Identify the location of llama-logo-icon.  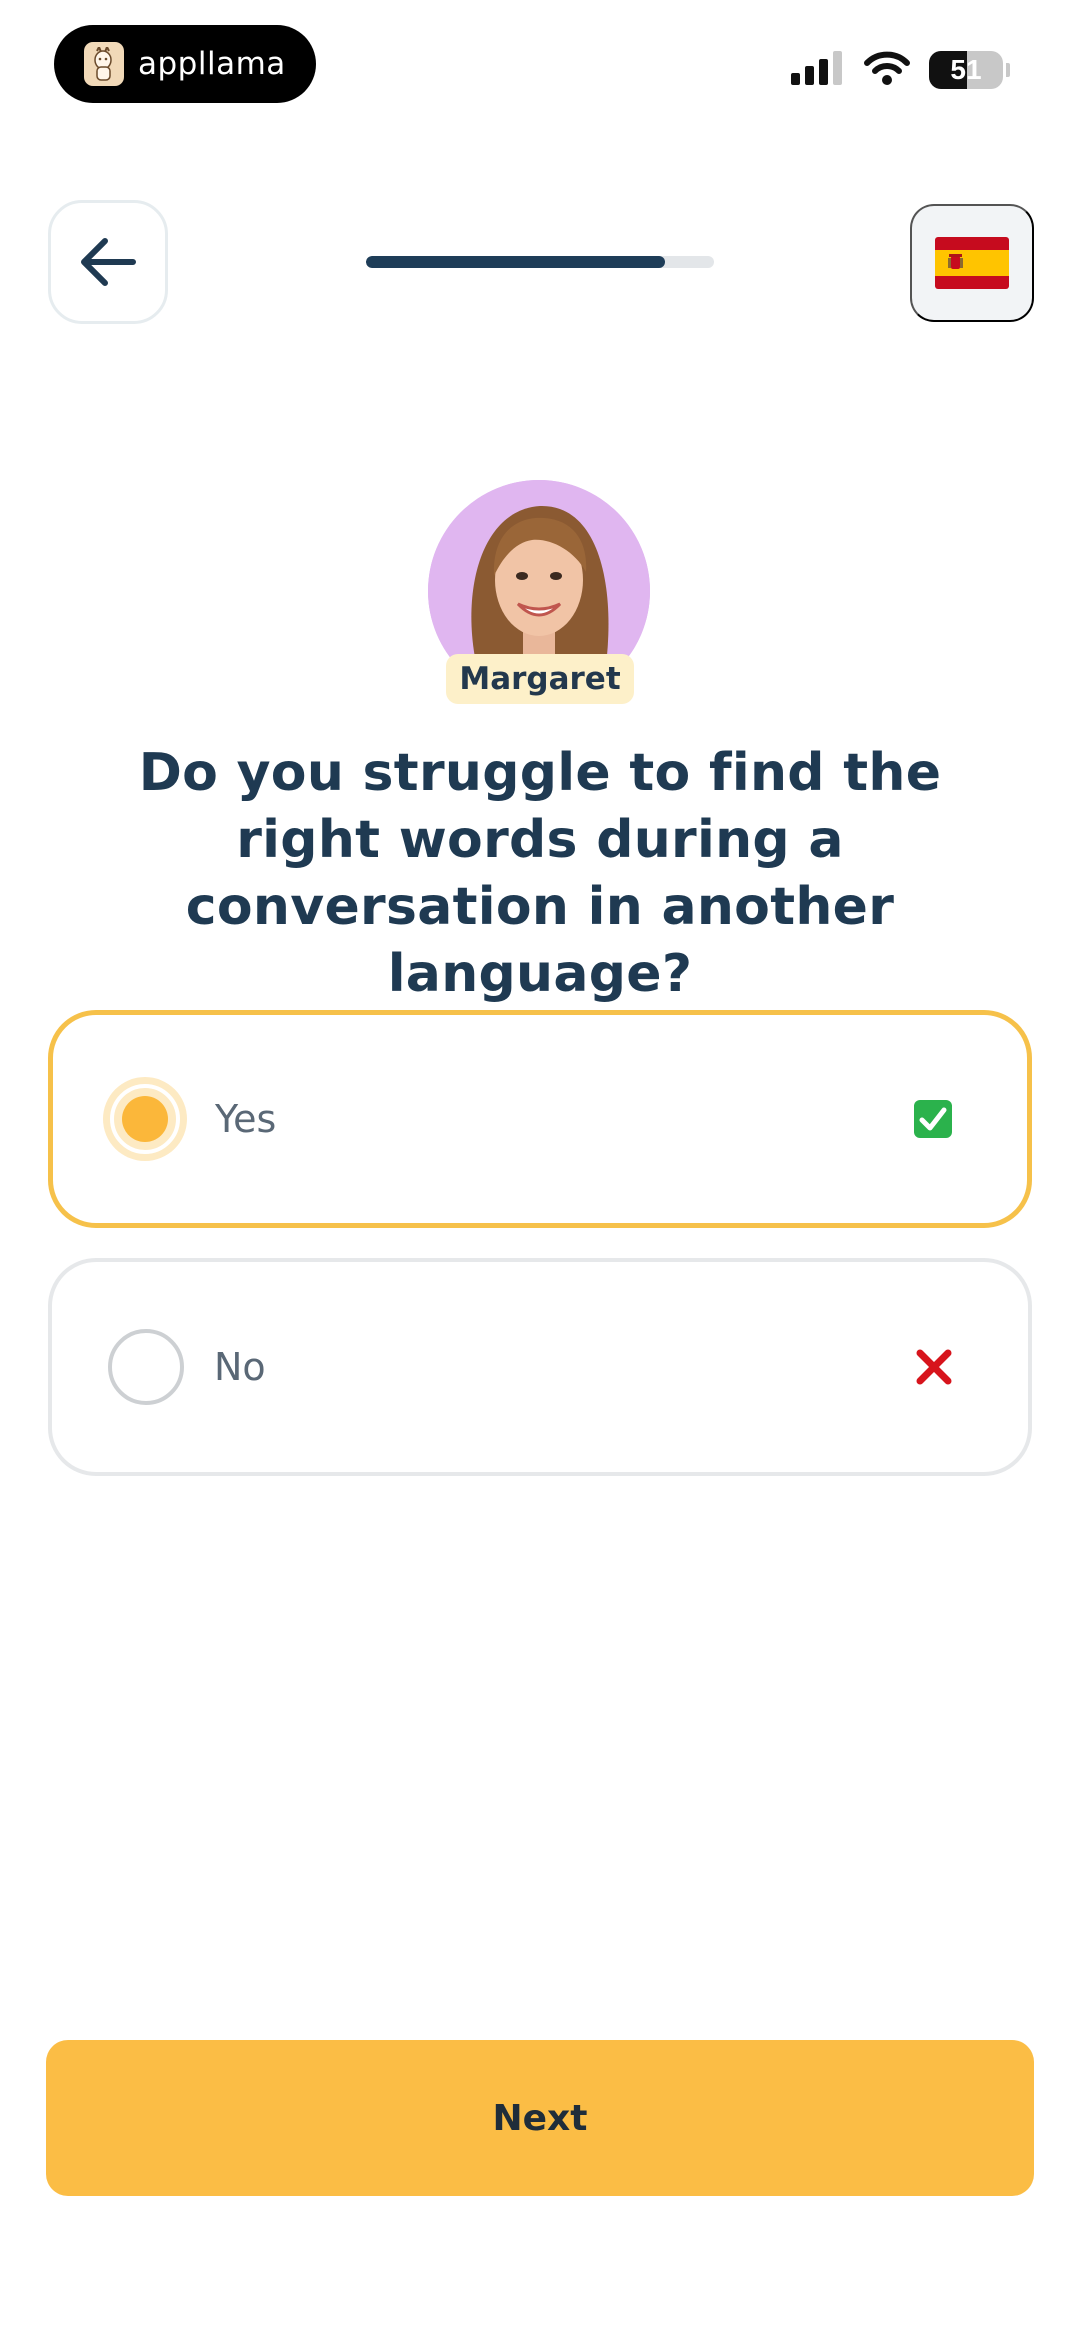
(104, 64).